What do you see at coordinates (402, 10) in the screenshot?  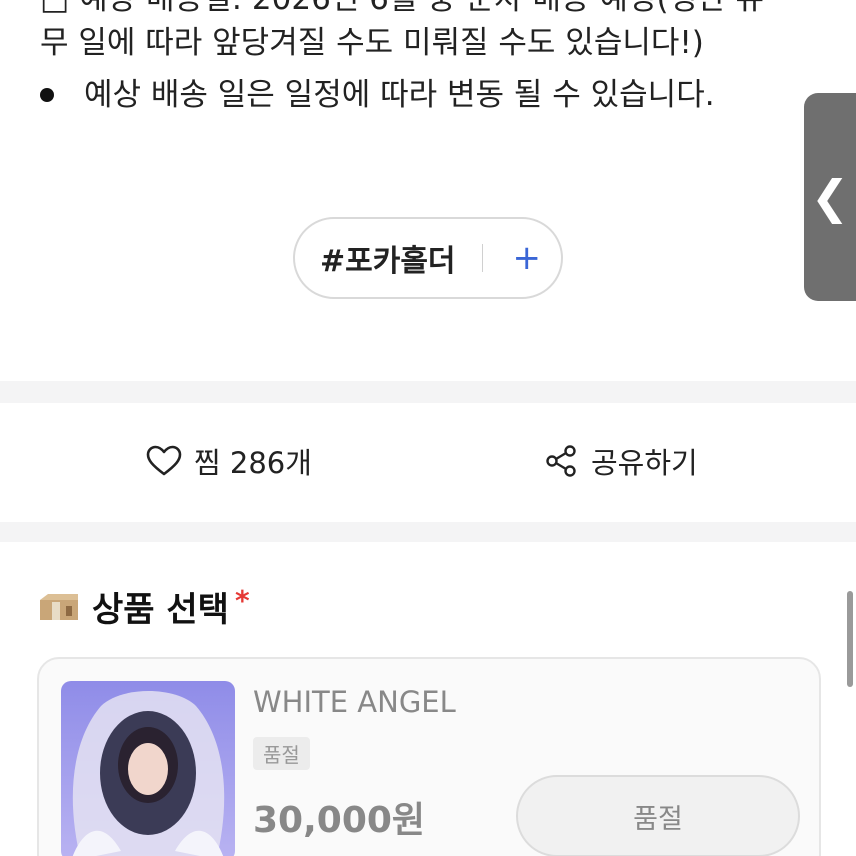 I see `description-line-1: □ 예상 배송일: 2026년 6월 중 순차 배송 예정(생산 유` at bounding box center [402, 10].